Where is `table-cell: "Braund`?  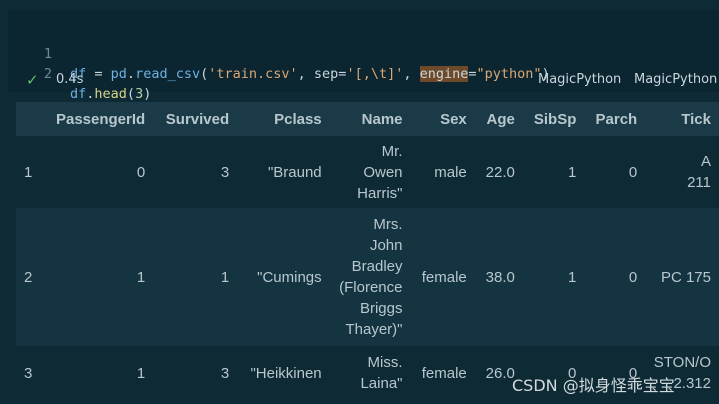
table-cell: "Braund is located at coordinates (283, 172).